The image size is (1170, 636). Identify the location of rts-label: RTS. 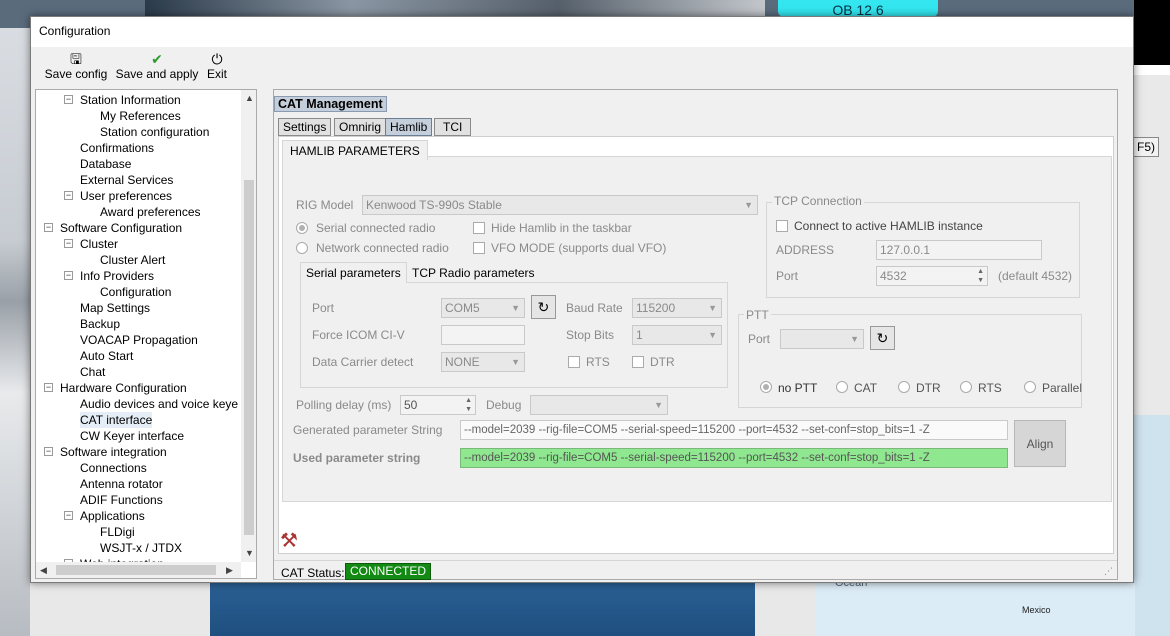
(598, 362).